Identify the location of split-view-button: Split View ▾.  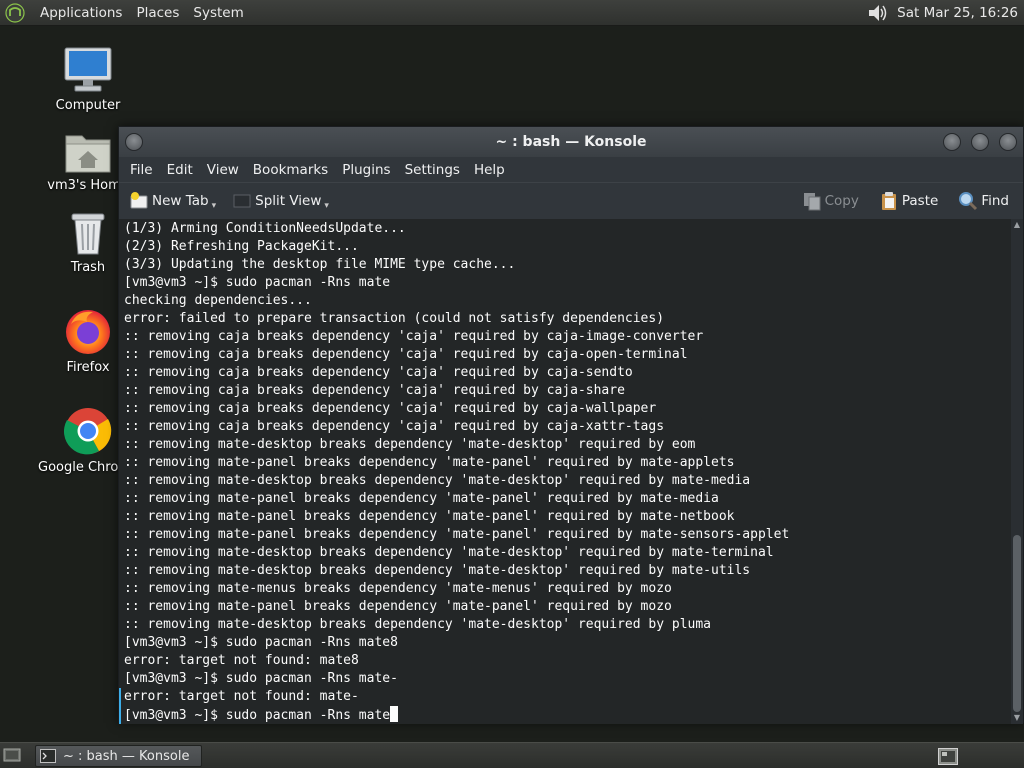
(280, 201).